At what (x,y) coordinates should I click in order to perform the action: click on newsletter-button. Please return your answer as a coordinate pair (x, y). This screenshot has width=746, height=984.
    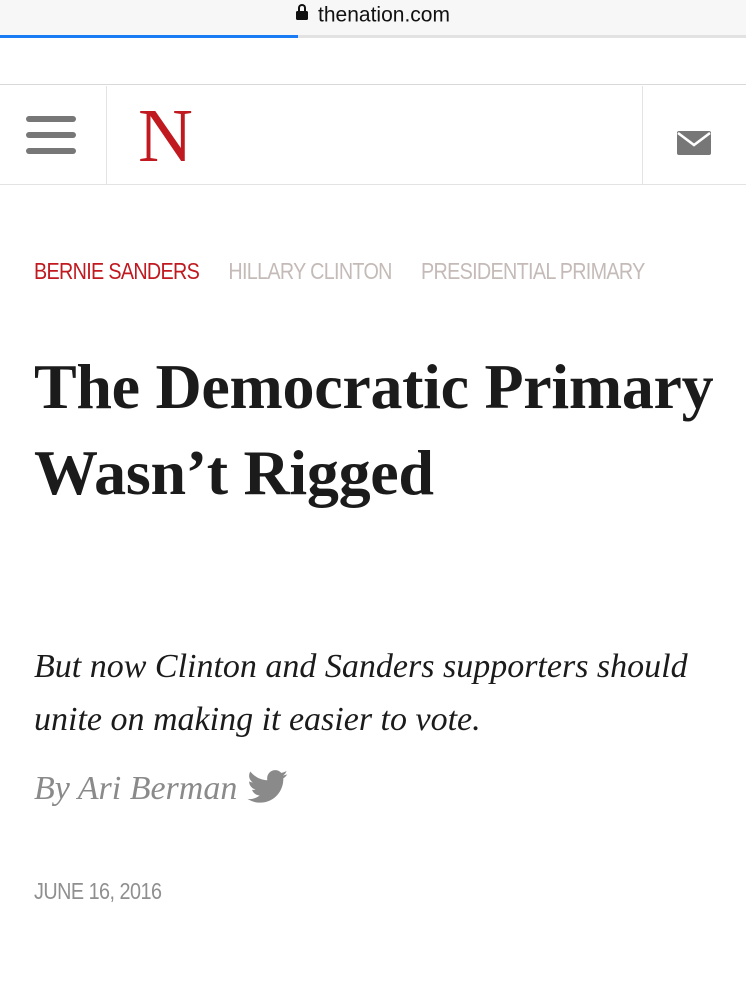
    Looking at the image, I should click on (694, 135).